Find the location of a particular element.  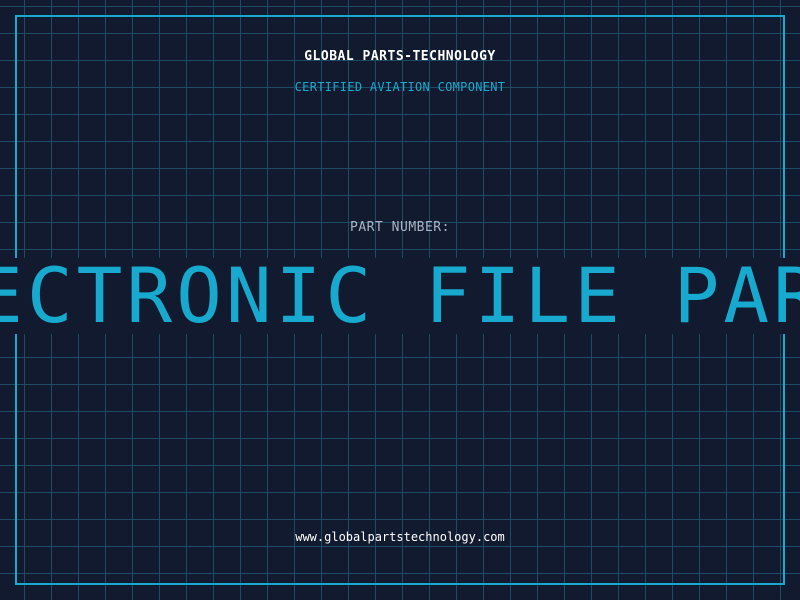

company-name: GLOBAL PARTS-TECHNOLOGY is located at coordinates (400, 56).